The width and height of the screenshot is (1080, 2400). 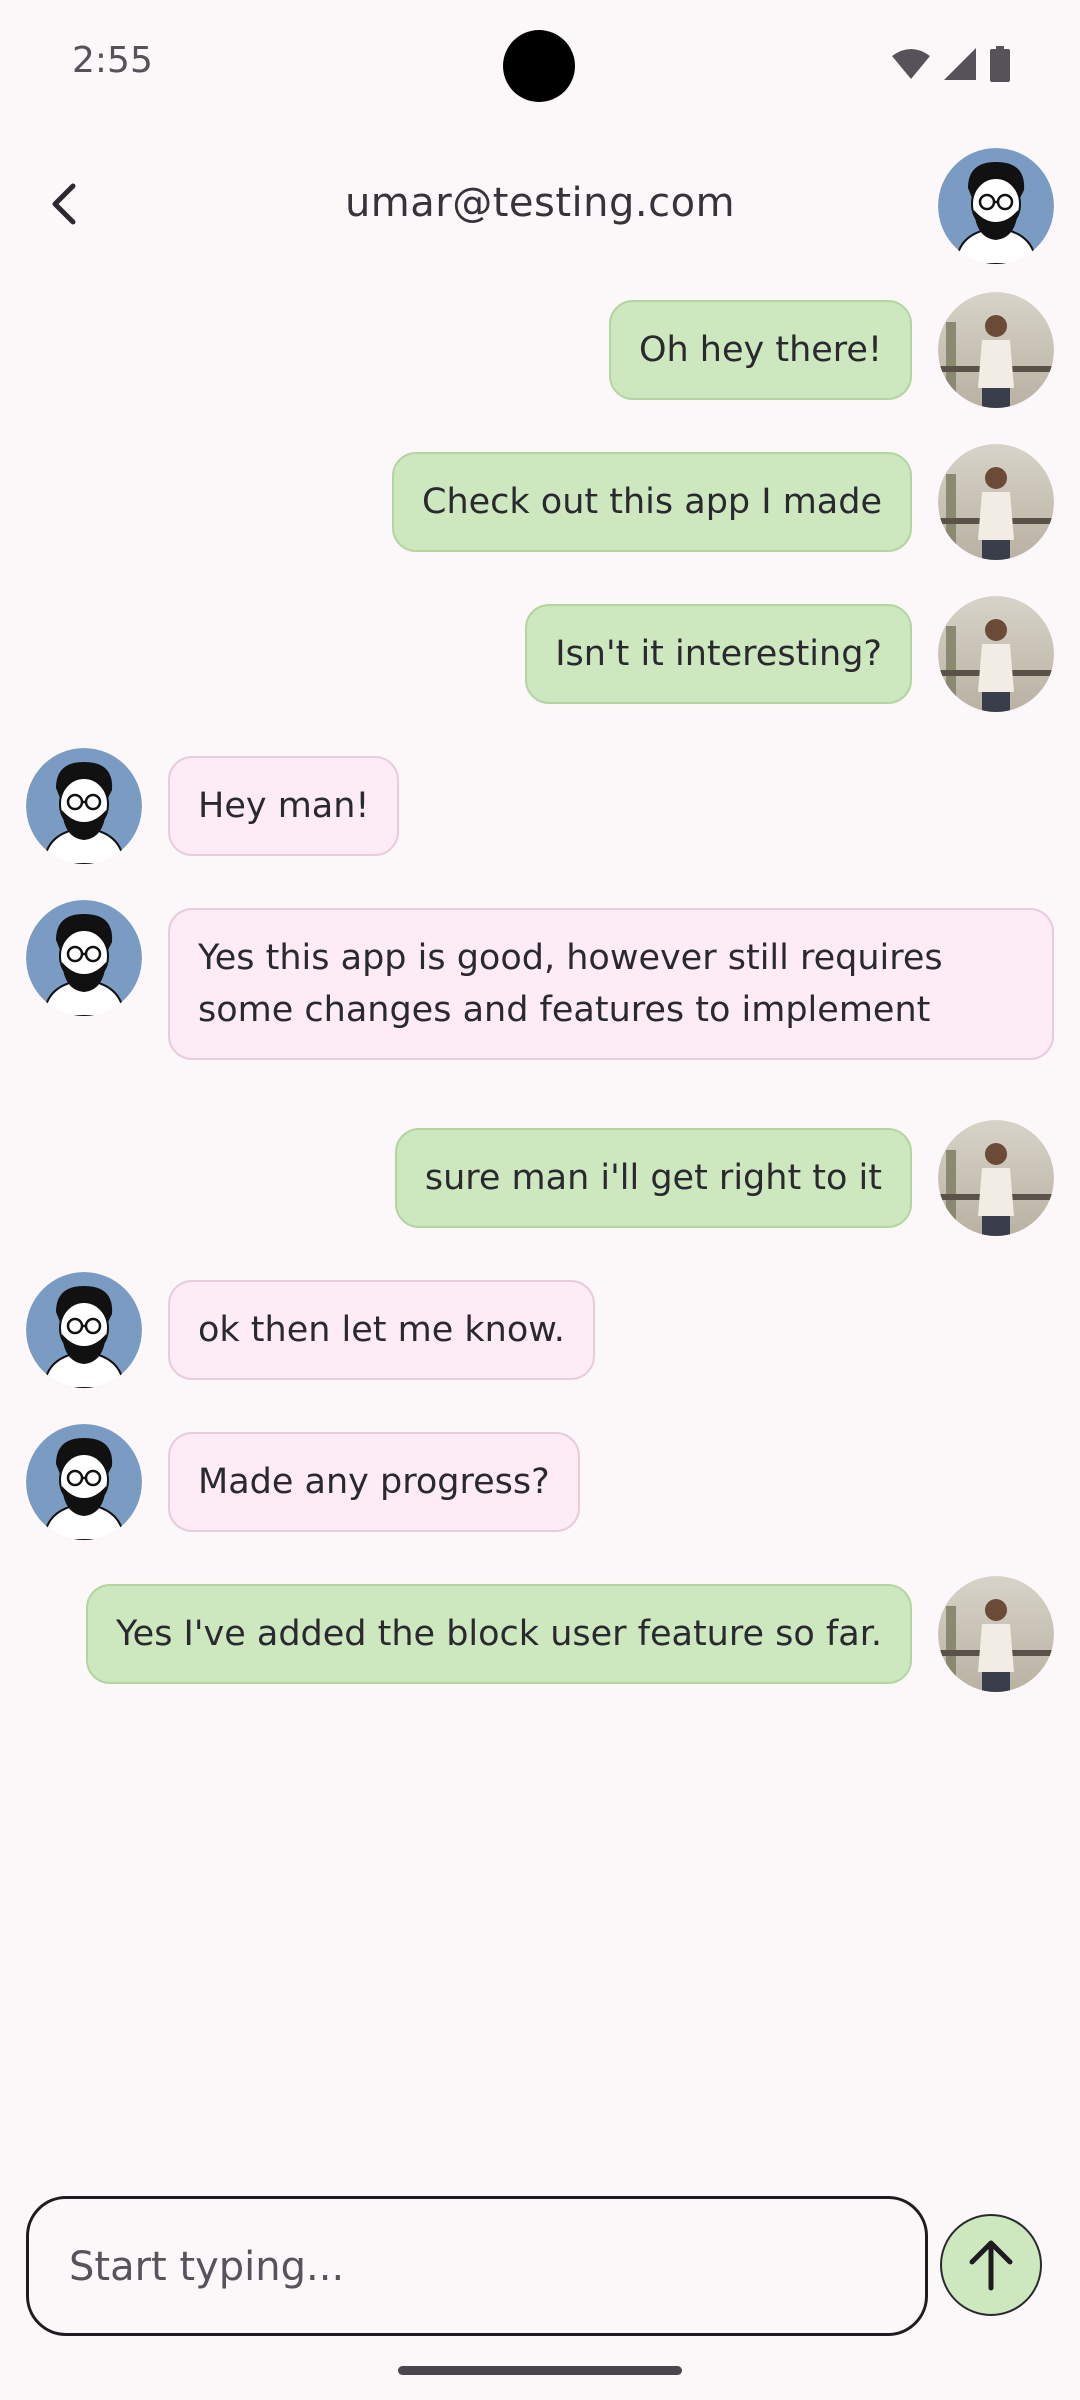 I want to click on message-row-received: ok then let me know., so click(x=310, y=1330).